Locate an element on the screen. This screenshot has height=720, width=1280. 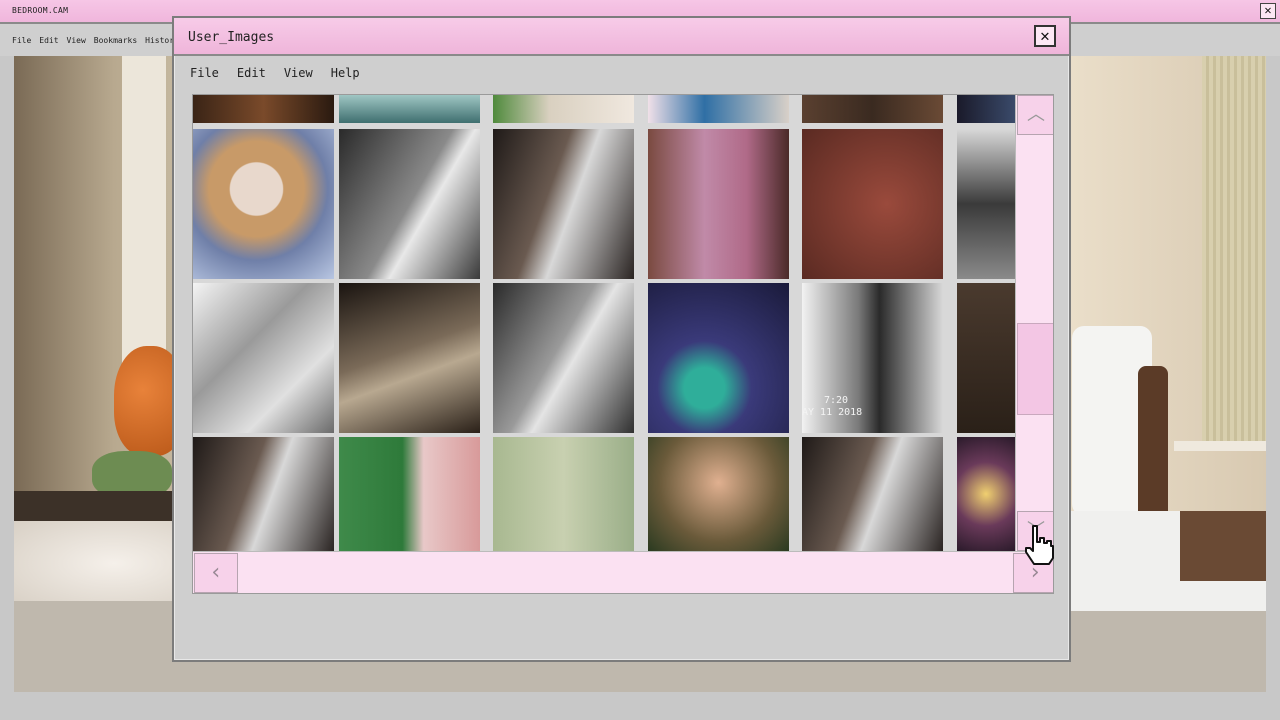
chevron-up-icon: ︿ is located at coordinates (1035, 115).